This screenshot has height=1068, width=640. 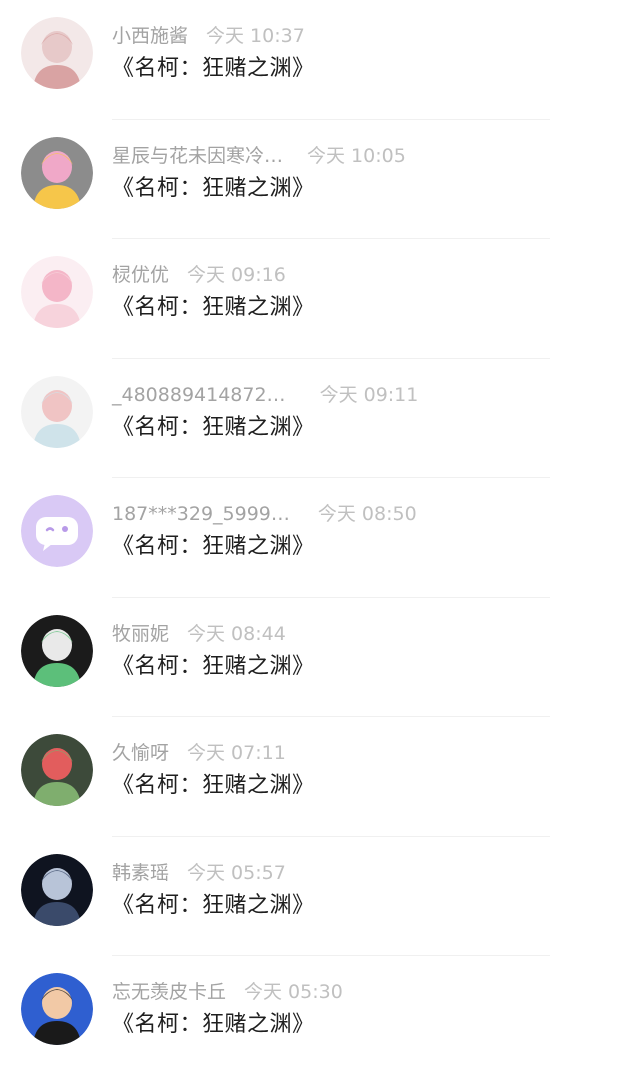 What do you see at coordinates (320, 777) in the screenshot?
I see `comment-item: 久愉呀 今天 07:11 《名柯：狂赌之渊》` at bounding box center [320, 777].